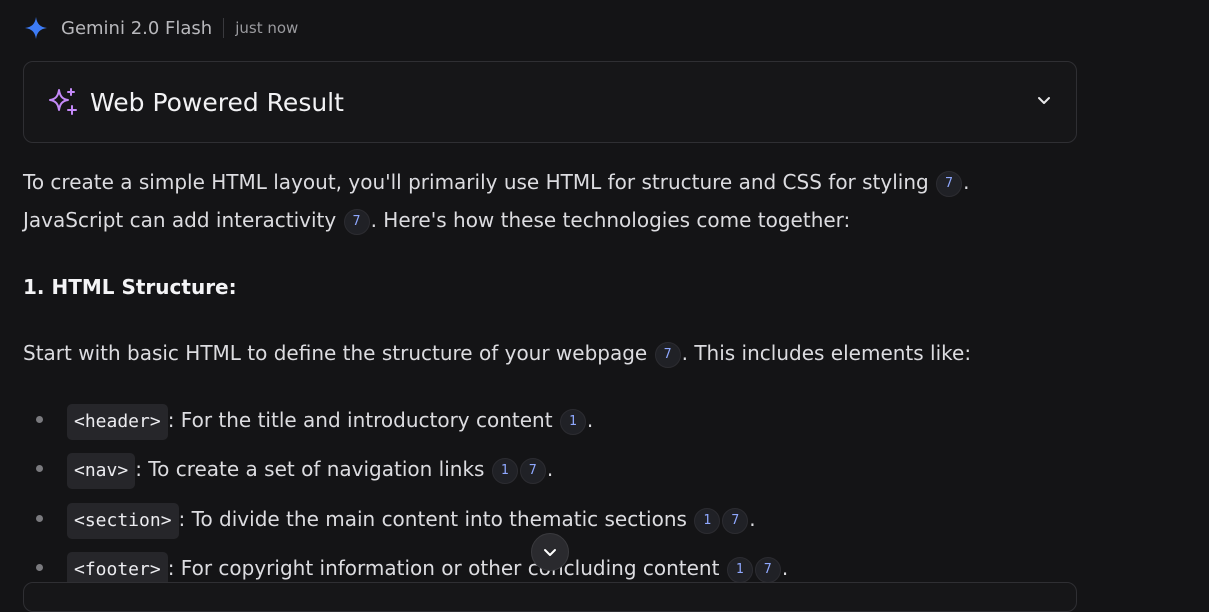  Describe the element at coordinates (550, 597) in the screenshot. I see `composer-input-area` at that location.